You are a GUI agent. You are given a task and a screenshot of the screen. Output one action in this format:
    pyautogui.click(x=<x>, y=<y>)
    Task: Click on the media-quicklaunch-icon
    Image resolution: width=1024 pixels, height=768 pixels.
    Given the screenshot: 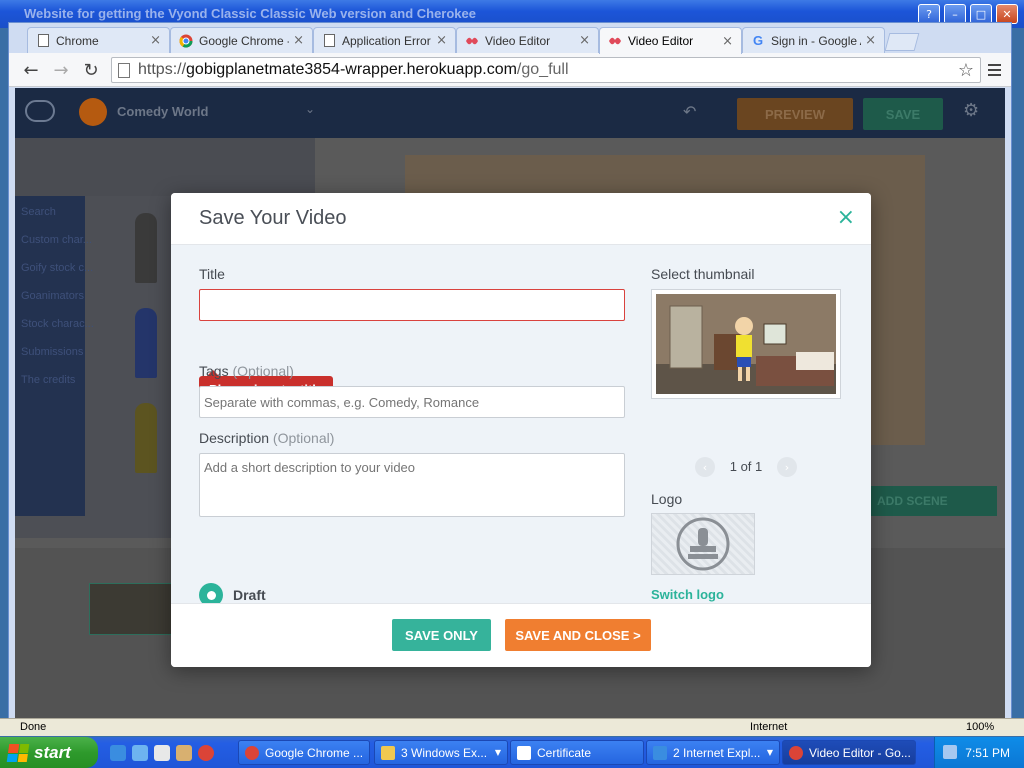 What is the action you would take?
    pyautogui.click(x=162, y=753)
    